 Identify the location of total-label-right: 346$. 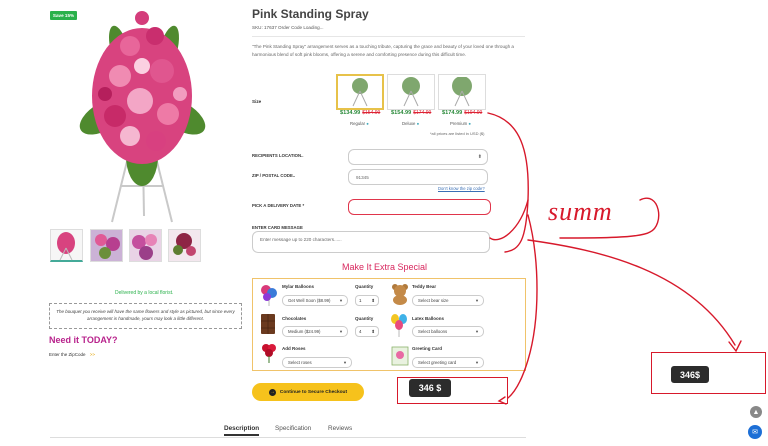
(690, 374).